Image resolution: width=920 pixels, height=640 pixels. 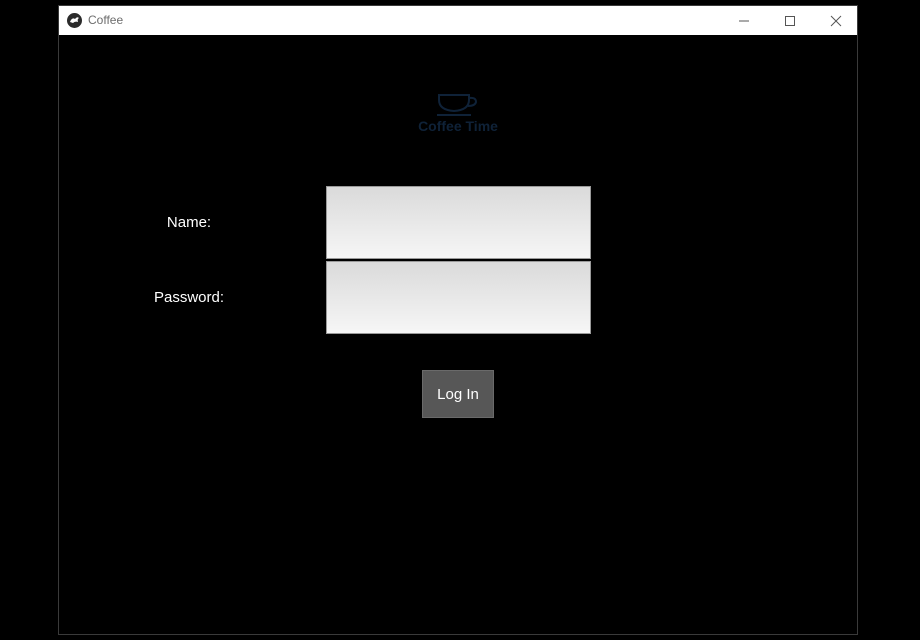 What do you see at coordinates (458, 394) in the screenshot?
I see `login-button: Log In` at bounding box center [458, 394].